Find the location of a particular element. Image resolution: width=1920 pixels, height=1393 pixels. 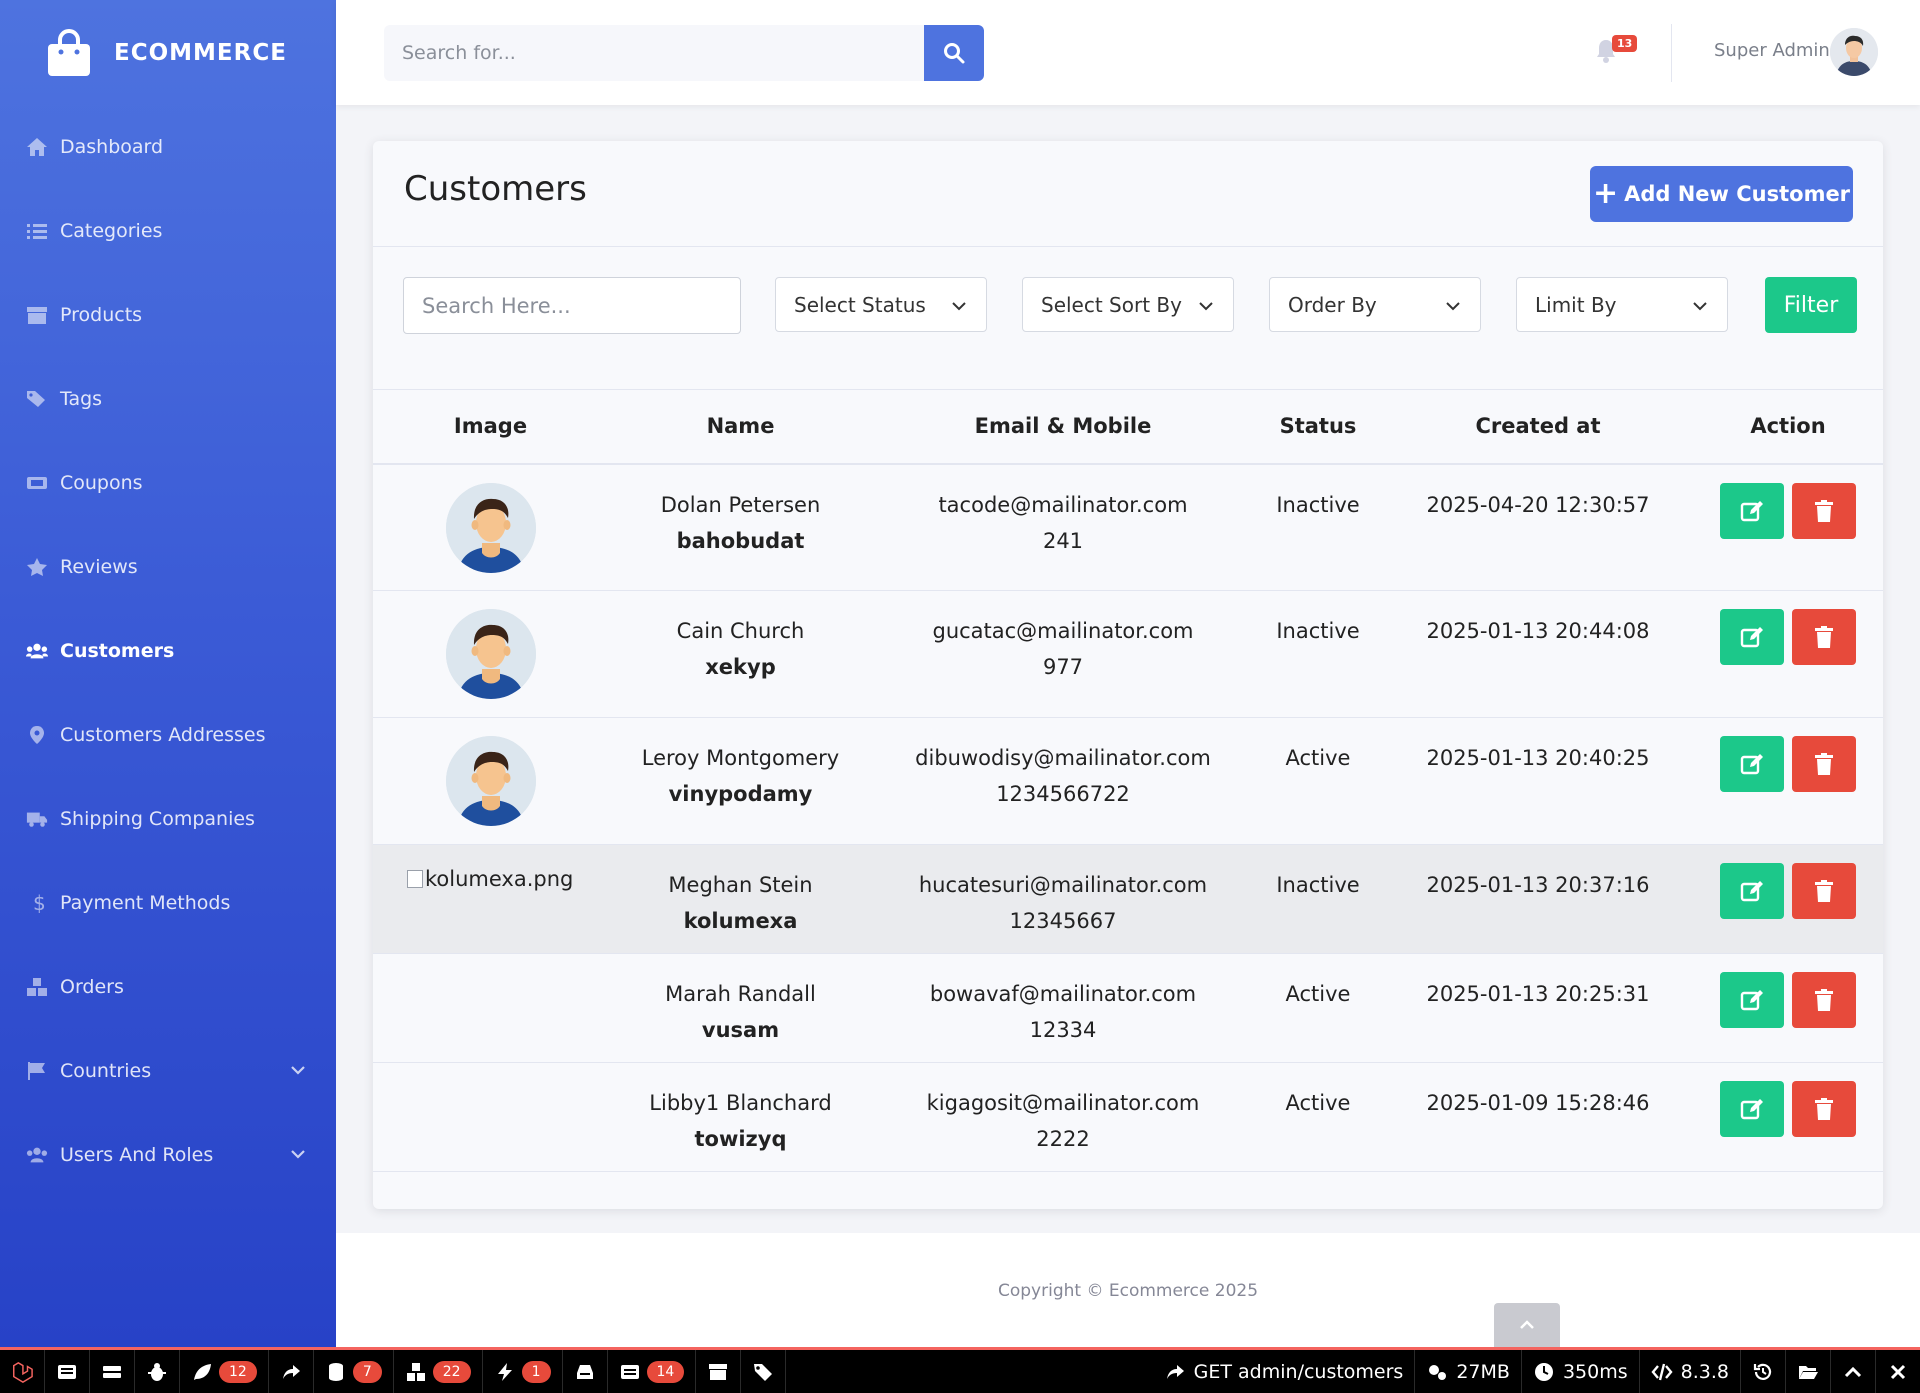

tags-icon is located at coordinates (763, 1372).